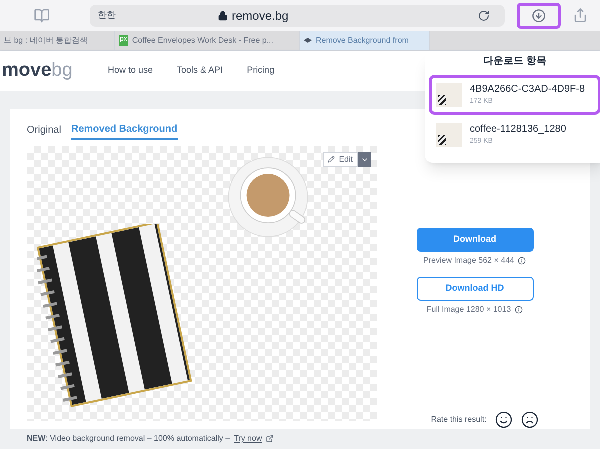  I want to click on preview-note: Preview Image 562 × 444, so click(469, 261).